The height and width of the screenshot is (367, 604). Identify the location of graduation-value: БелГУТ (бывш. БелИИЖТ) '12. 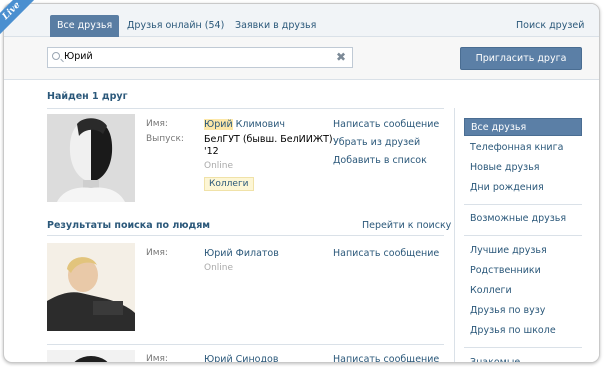
(268, 146).